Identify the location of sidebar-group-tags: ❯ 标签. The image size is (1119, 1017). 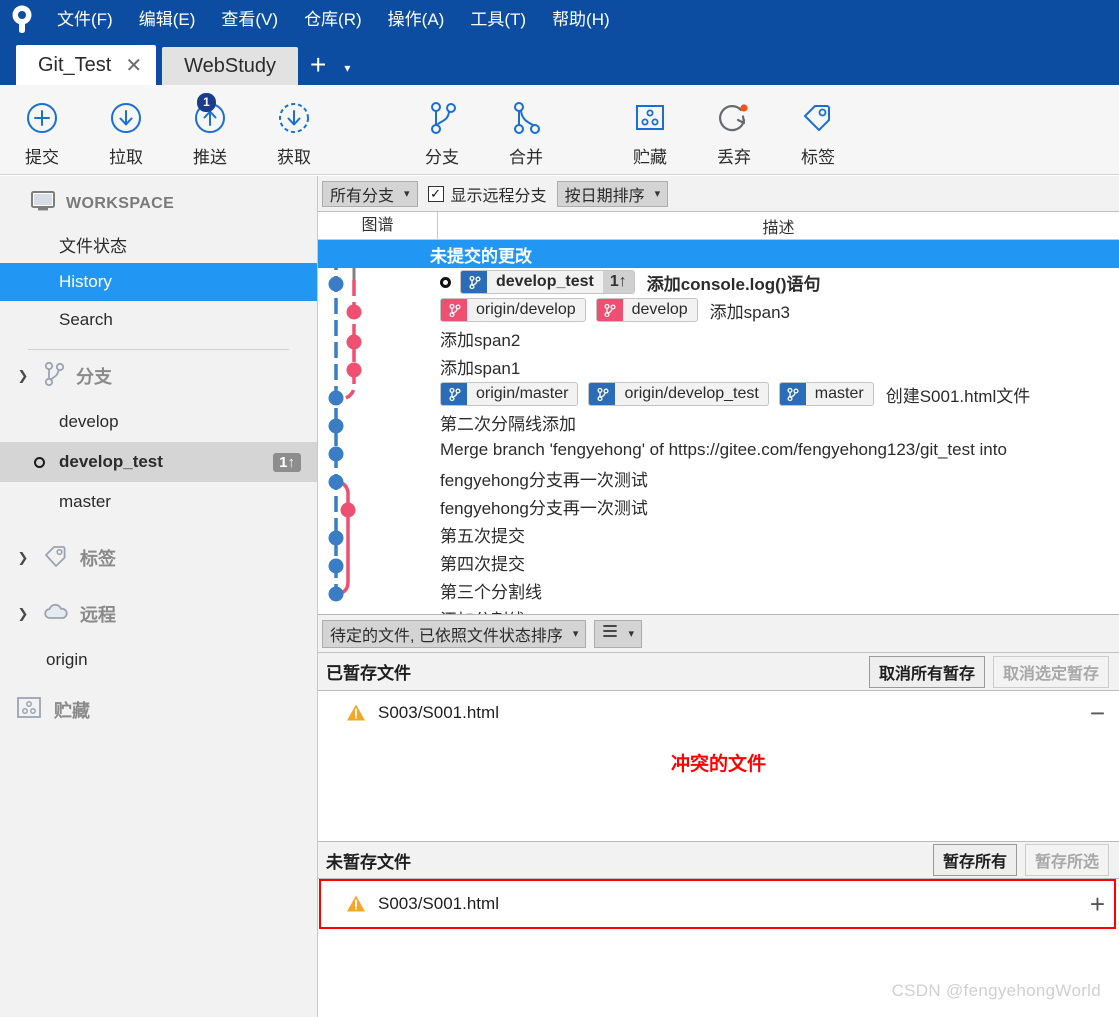
(158, 558).